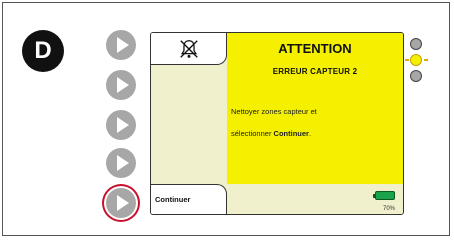 The image size is (454, 240). Describe the element at coordinates (388, 209) in the screenshot. I see `battery-percent: 70%` at that location.